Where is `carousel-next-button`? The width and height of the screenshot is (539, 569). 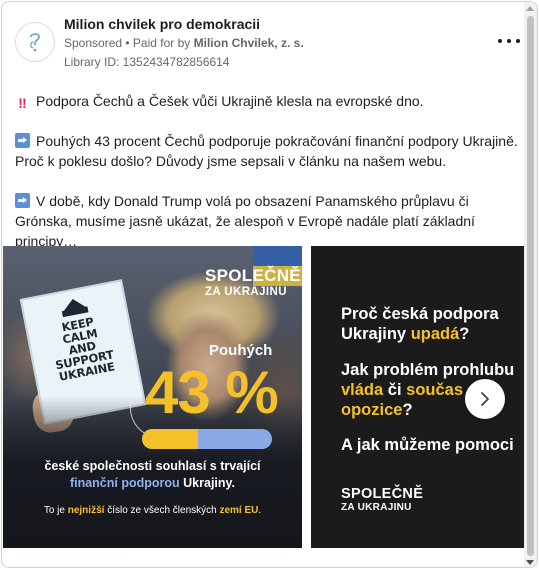 carousel-next-button is located at coordinates (485, 399).